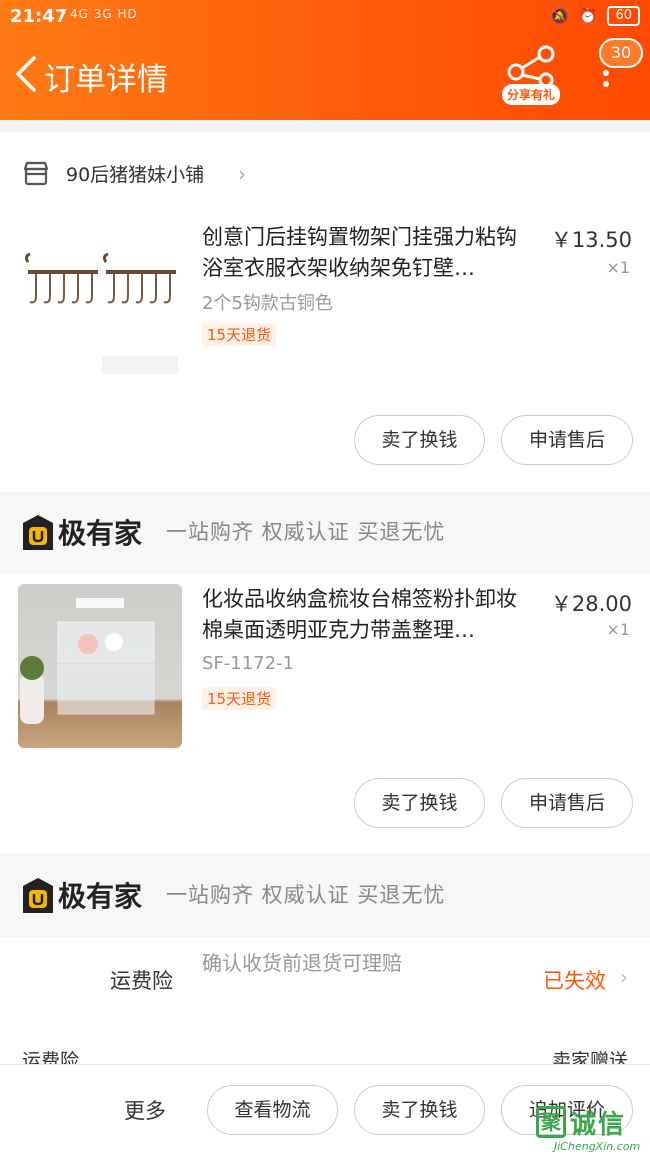 This screenshot has width=650, height=1155. Describe the element at coordinates (325, 1054) in the screenshot. I see `insurance-detail-row: 运费险 卖家赠送` at that location.